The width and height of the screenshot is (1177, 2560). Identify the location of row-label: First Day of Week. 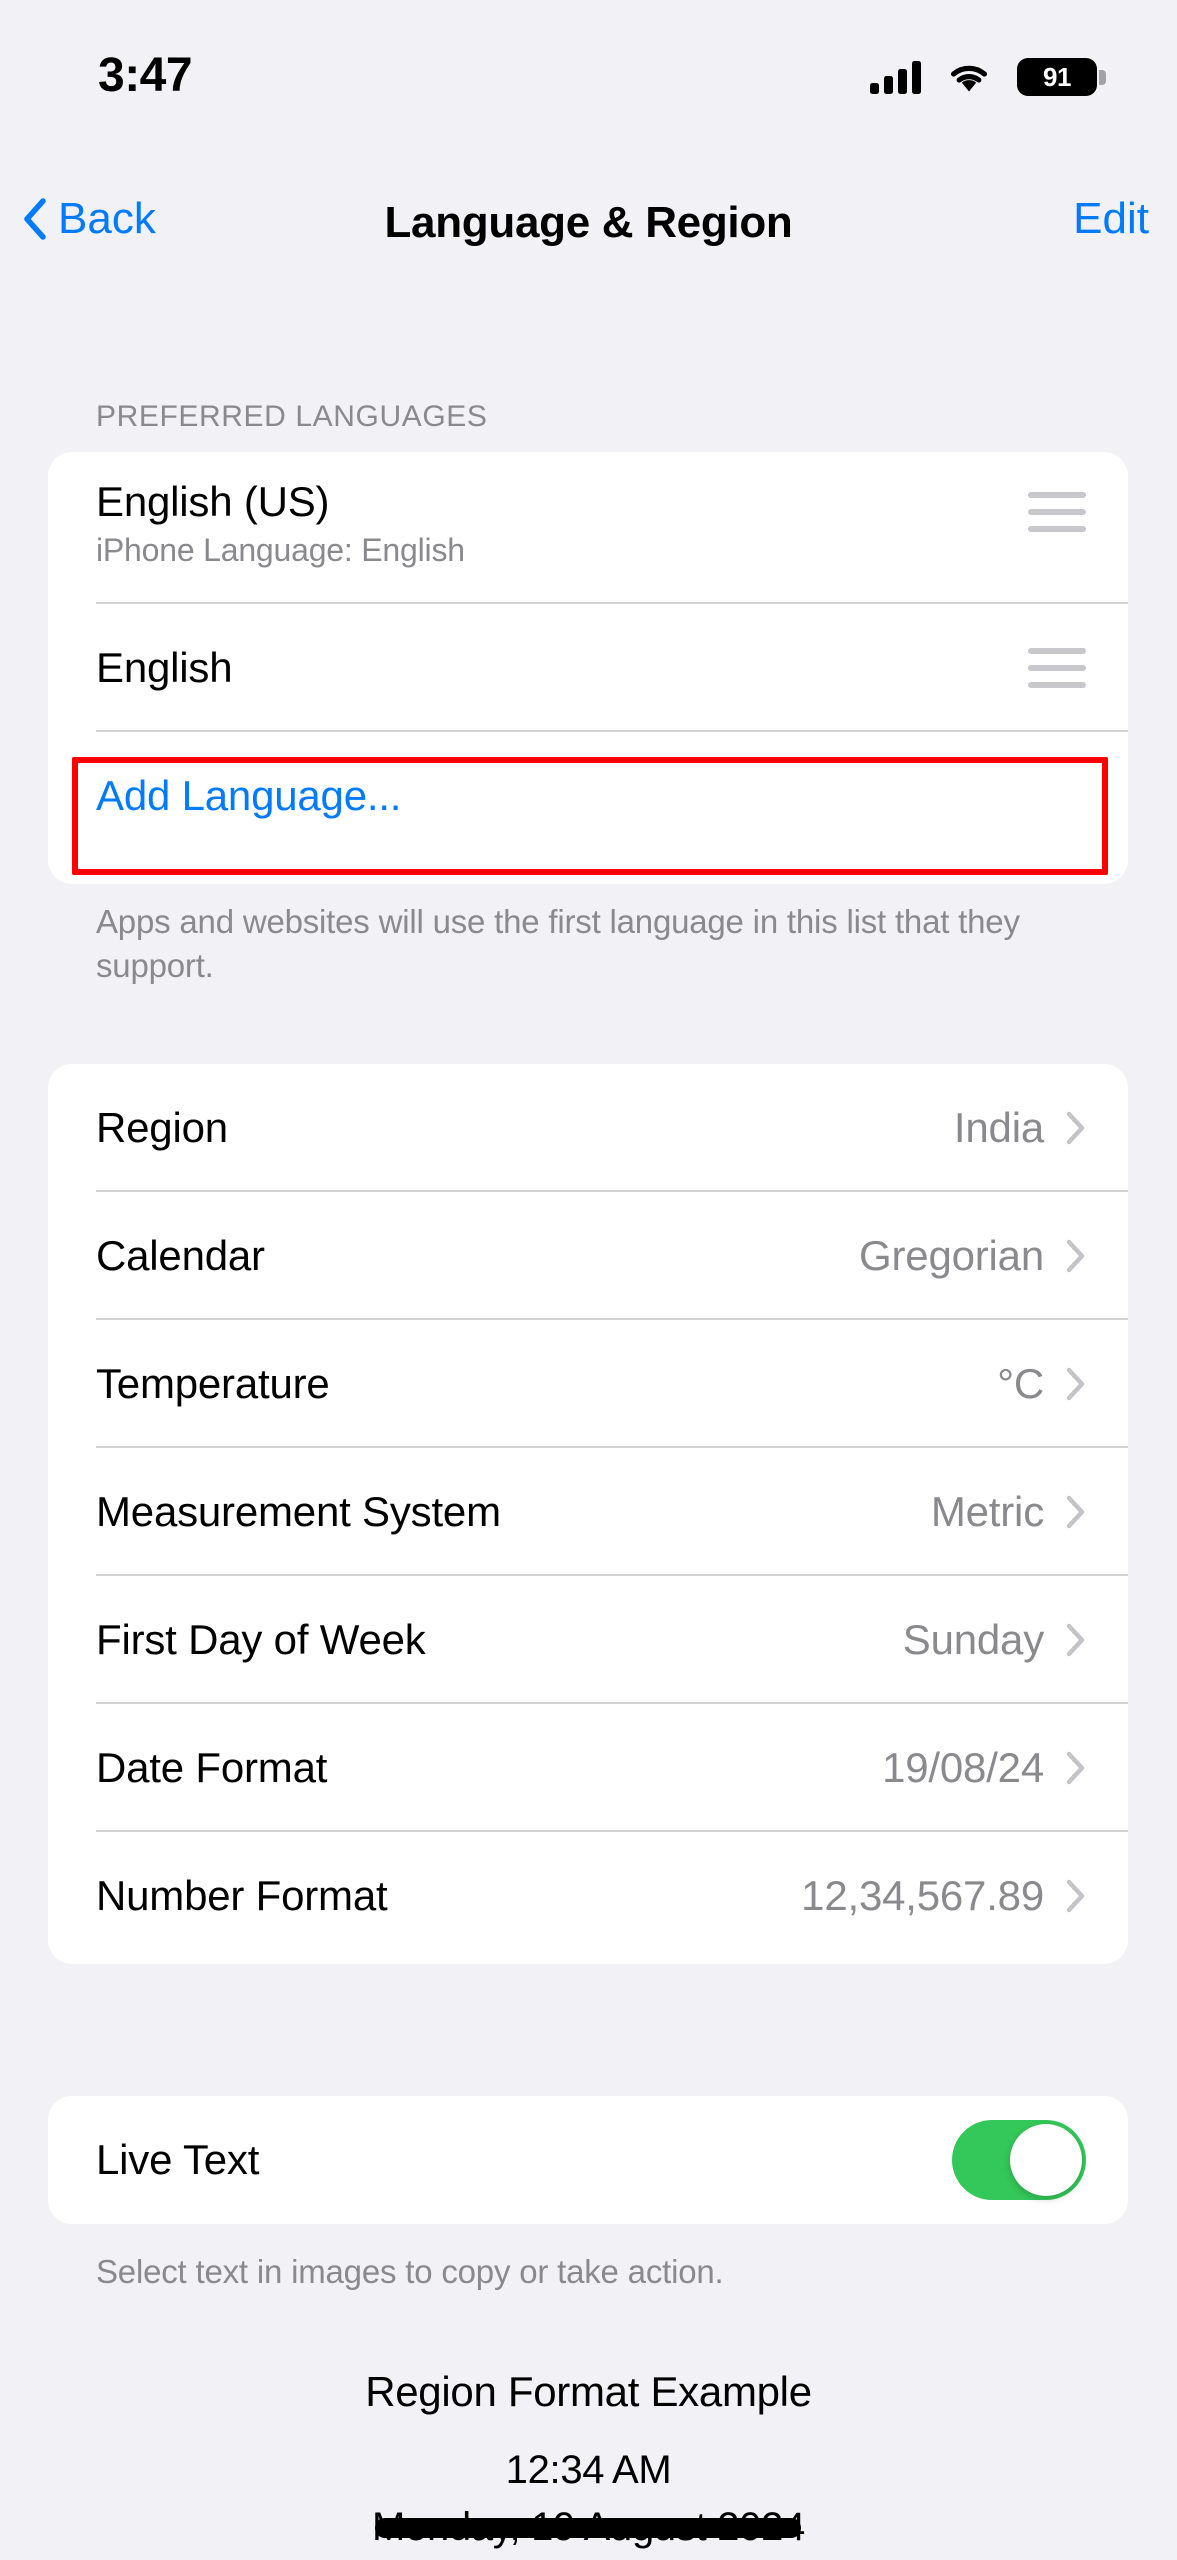
(261, 1639).